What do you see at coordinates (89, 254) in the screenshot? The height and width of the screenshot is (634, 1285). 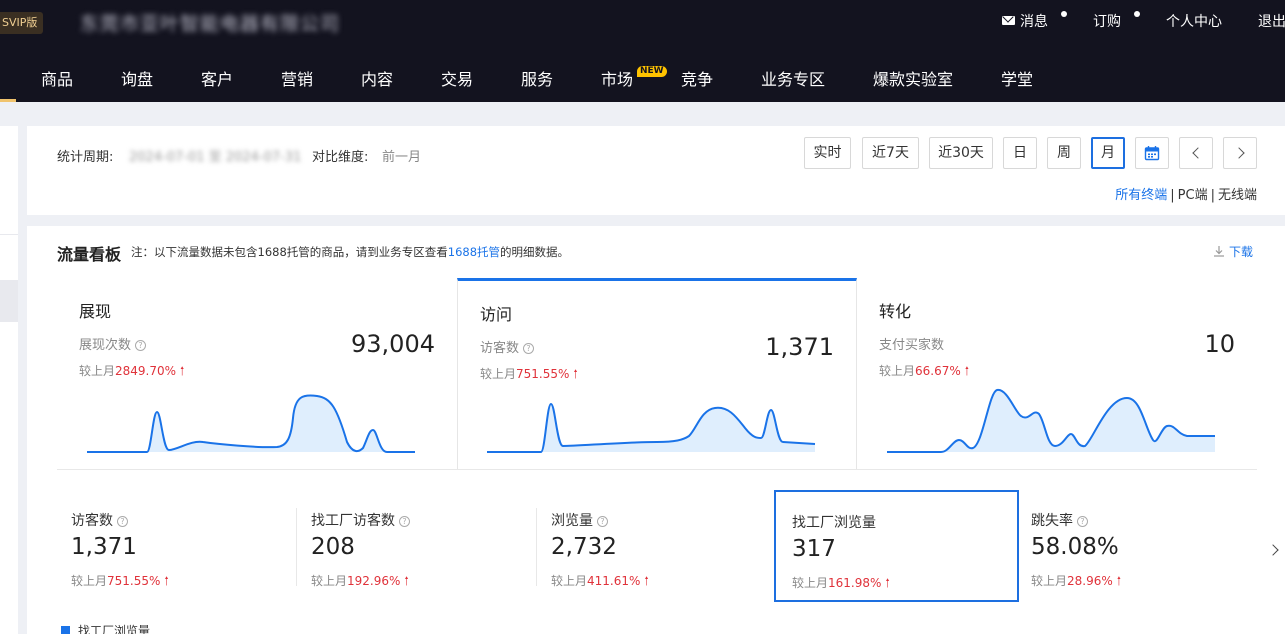 I see `dashboard-title: 流量看板` at bounding box center [89, 254].